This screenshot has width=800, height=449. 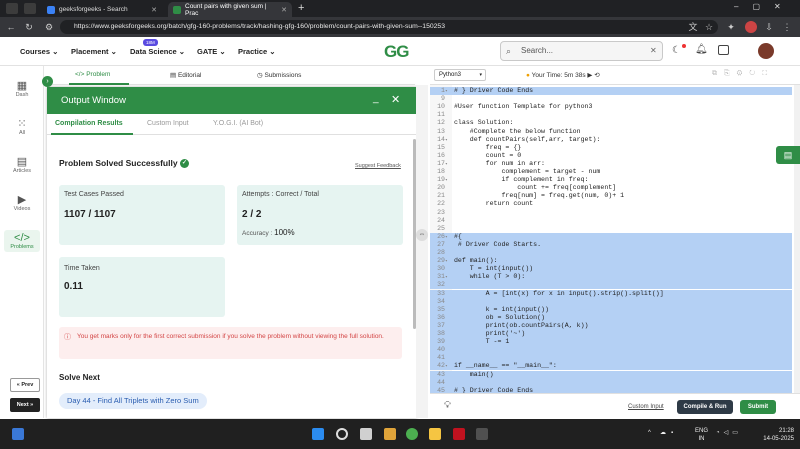 What do you see at coordinates (769, 27) in the screenshot?
I see `downloads-icon: ⇩` at bounding box center [769, 27].